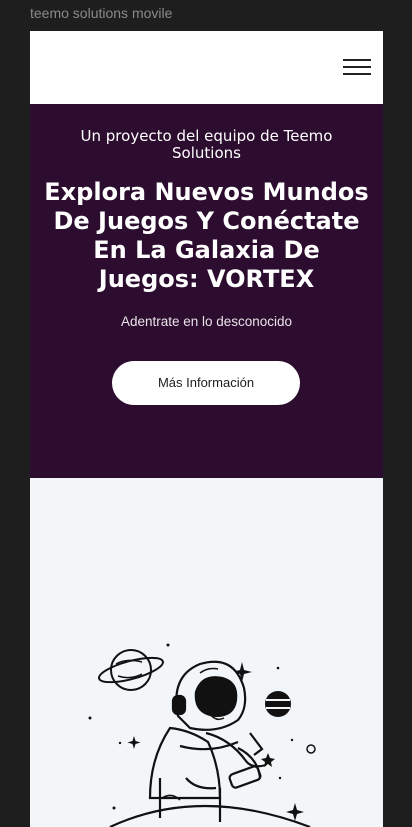 The height and width of the screenshot is (827, 412). I want to click on small-planet-icon, so click(278, 704).